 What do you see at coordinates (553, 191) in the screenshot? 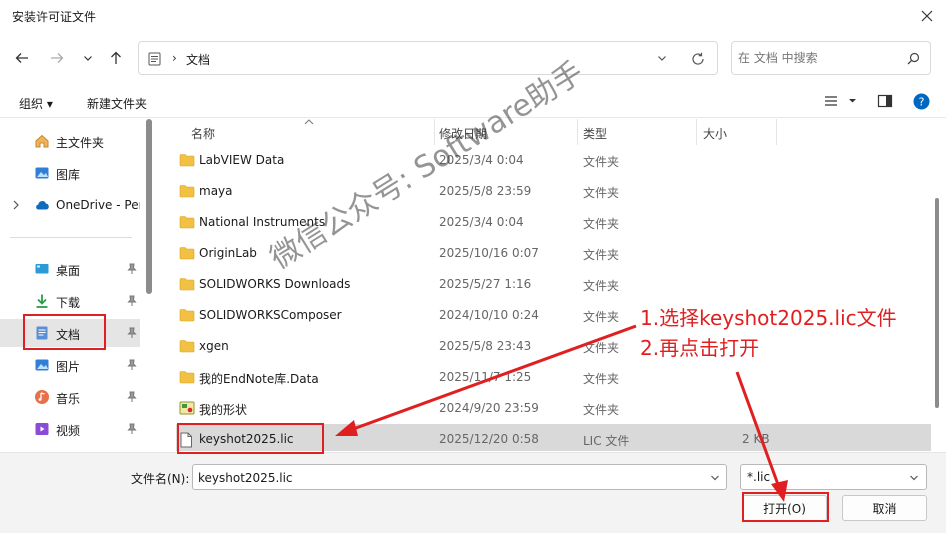
I see `table-row: maya 2025/5/8 23:59 文件夹` at bounding box center [553, 191].